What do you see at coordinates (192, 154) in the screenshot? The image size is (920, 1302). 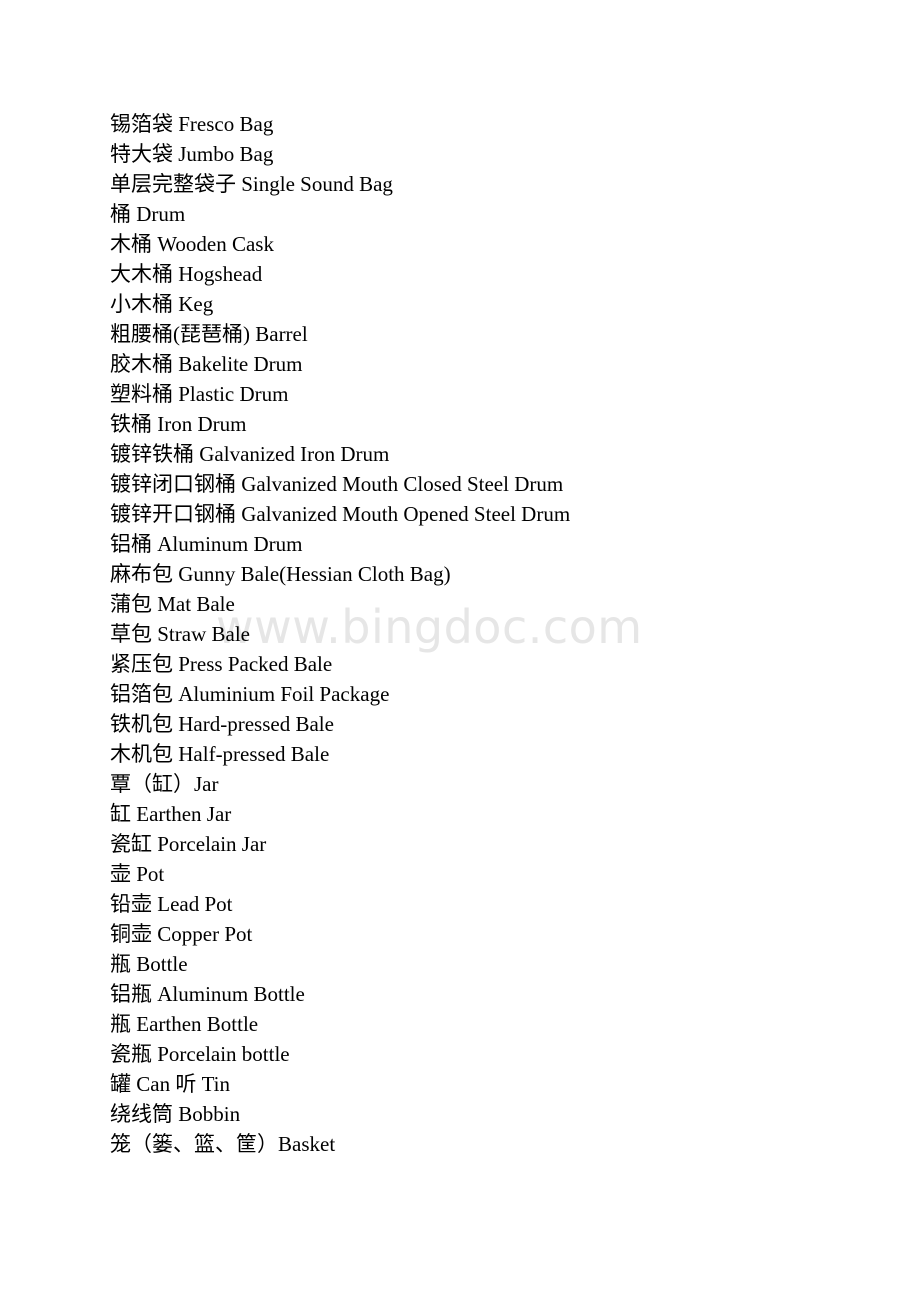 I see `glossary-entry: 特大袋 Jumbo Bag` at bounding box center [192, 154].